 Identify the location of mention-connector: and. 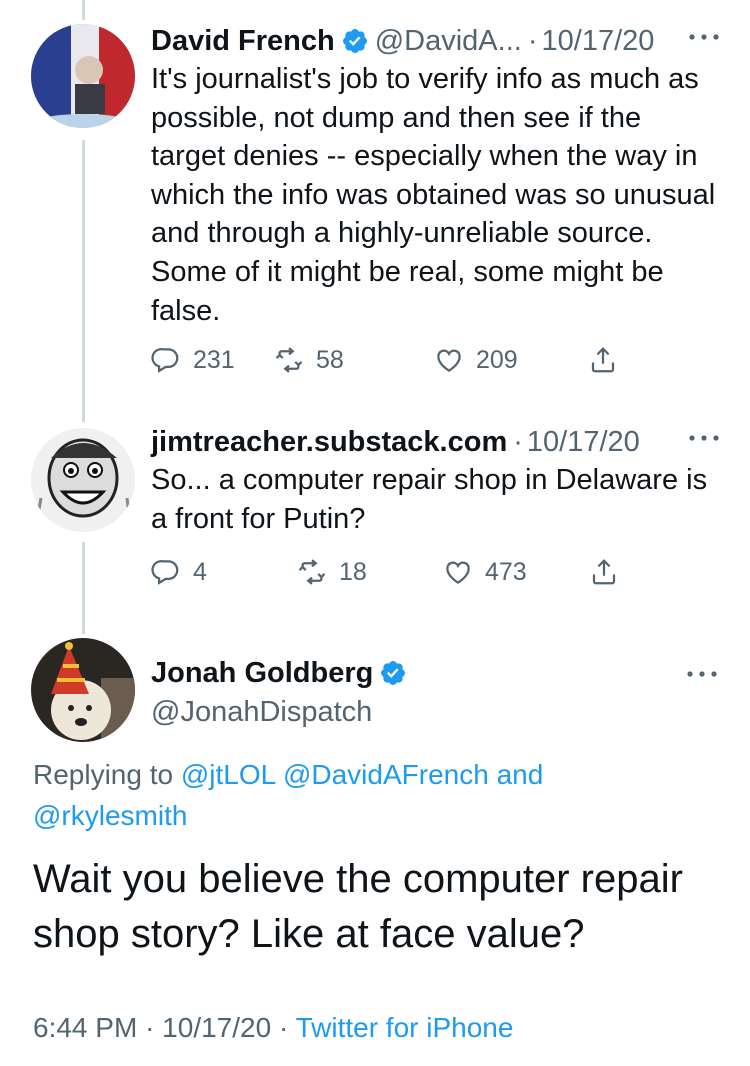
(520, 774).